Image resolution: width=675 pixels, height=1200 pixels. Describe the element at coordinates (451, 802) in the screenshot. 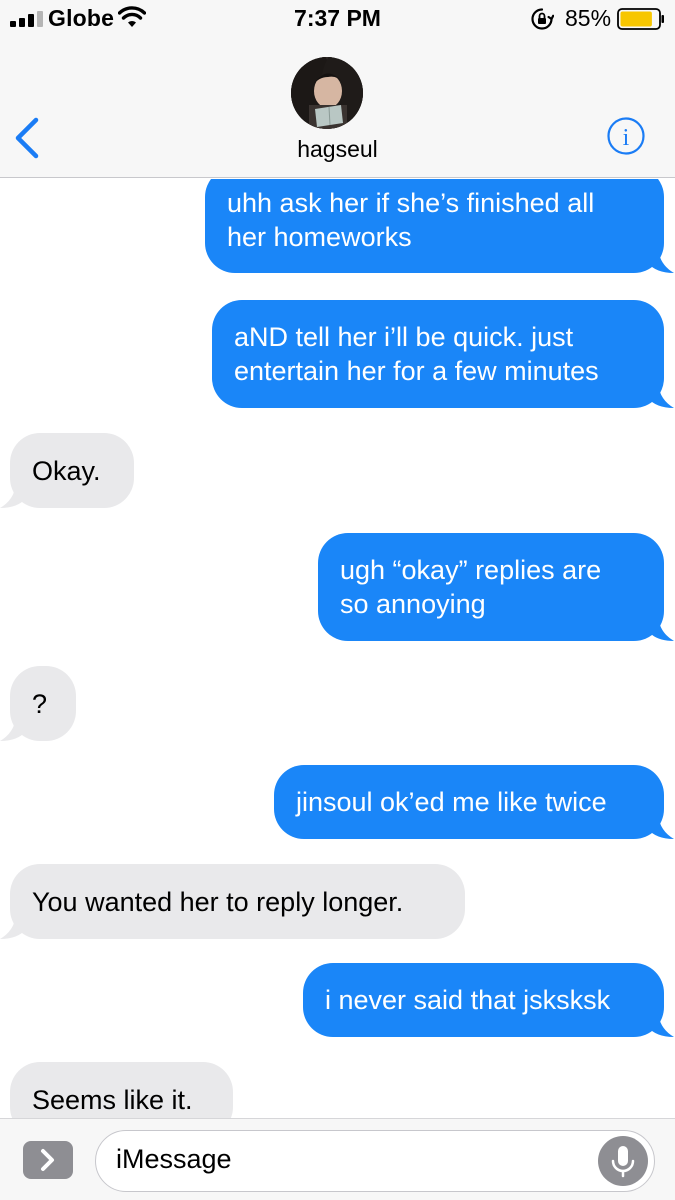

I see `message-text: jinsoul ok’ed me like twice` at that location.